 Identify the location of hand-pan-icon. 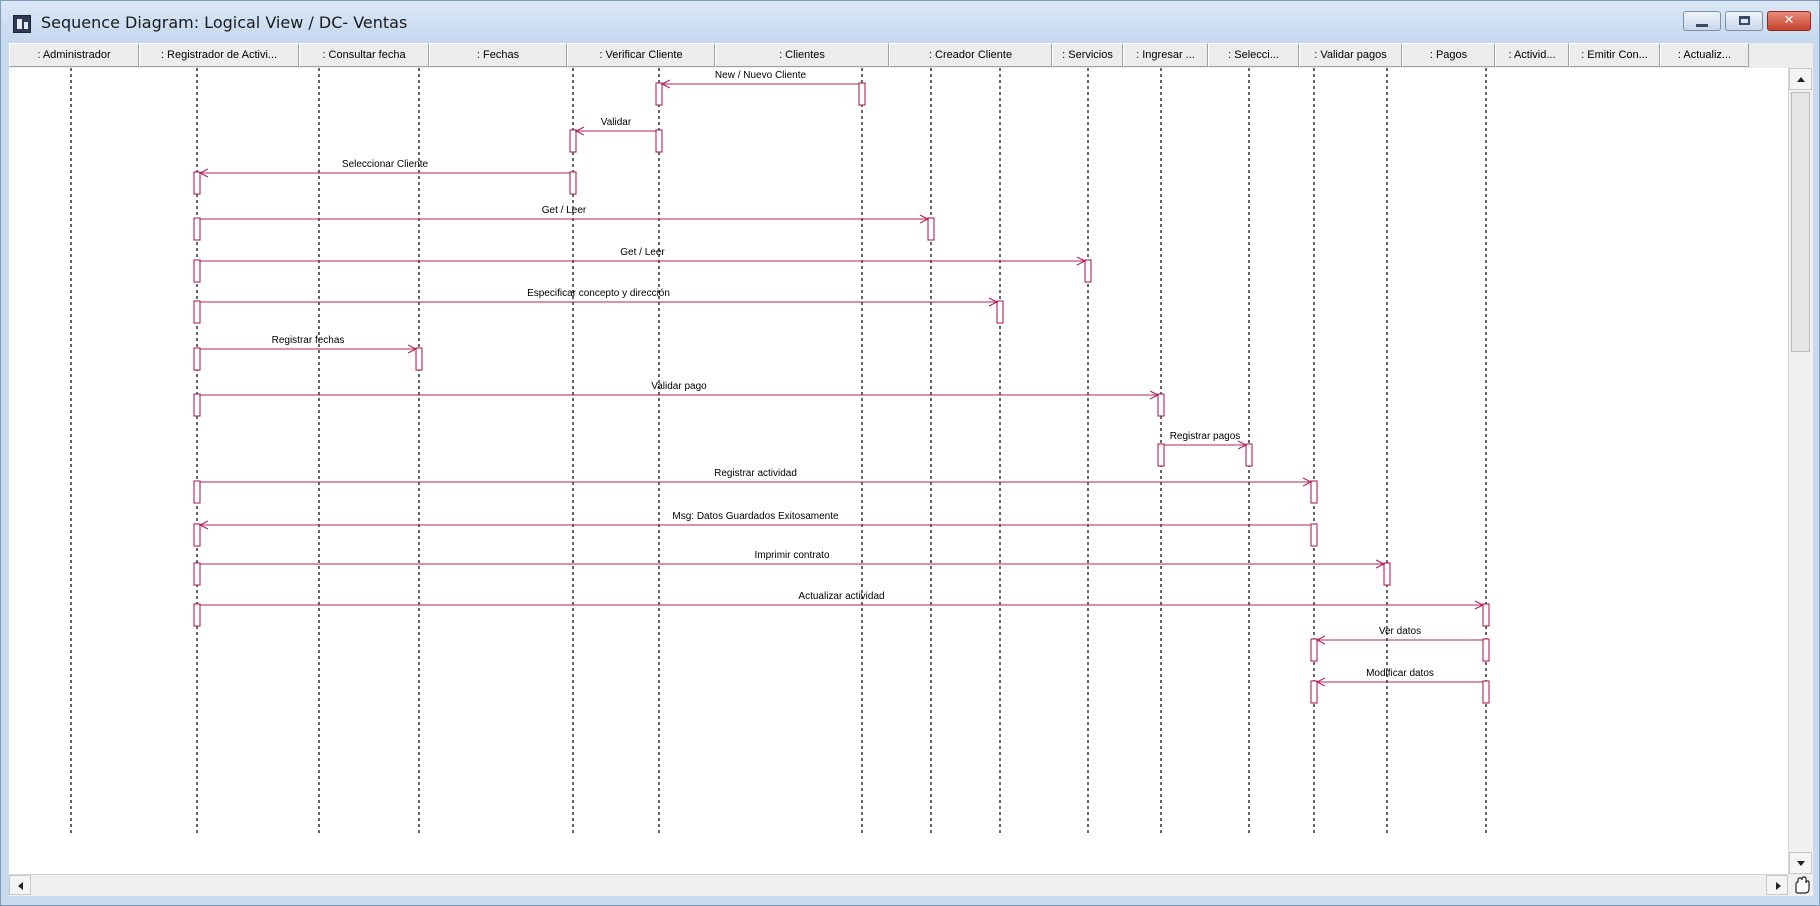
(1802, 885).